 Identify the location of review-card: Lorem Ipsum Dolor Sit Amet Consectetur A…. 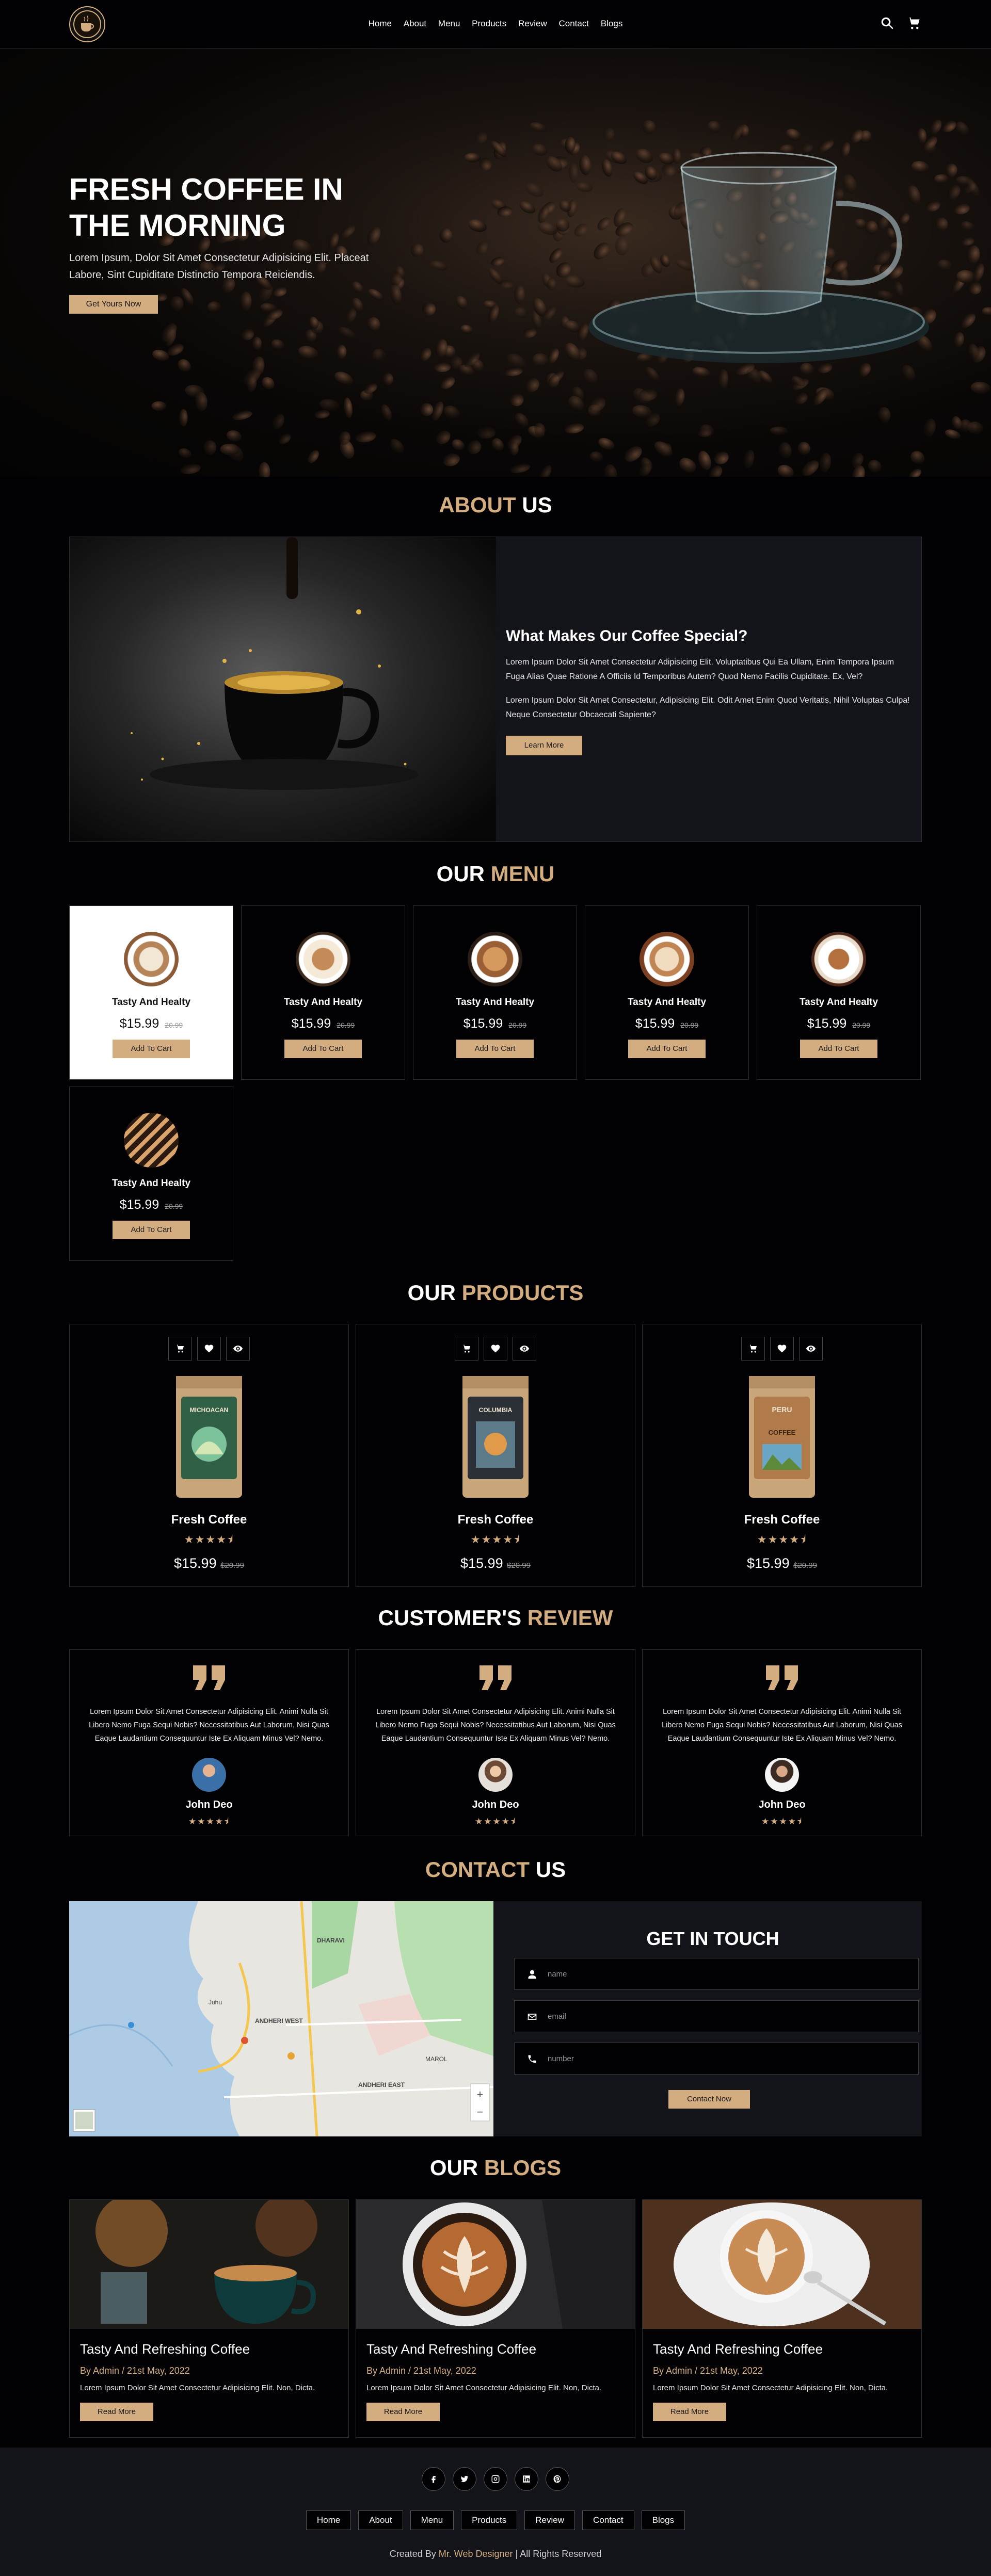
(495, 1742).